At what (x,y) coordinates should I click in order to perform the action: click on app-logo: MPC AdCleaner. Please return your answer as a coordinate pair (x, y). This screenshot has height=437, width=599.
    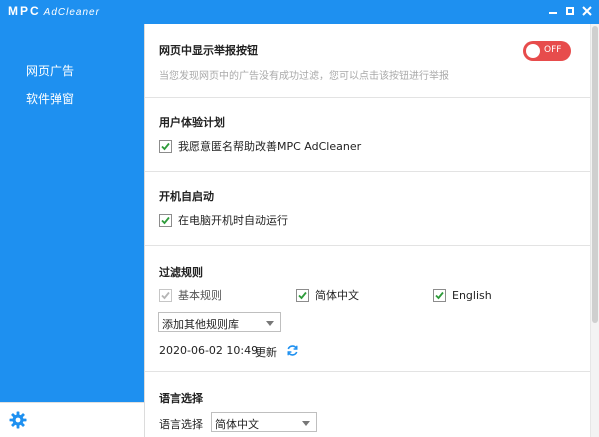
    Looking at the image, I should click on (54, 11).